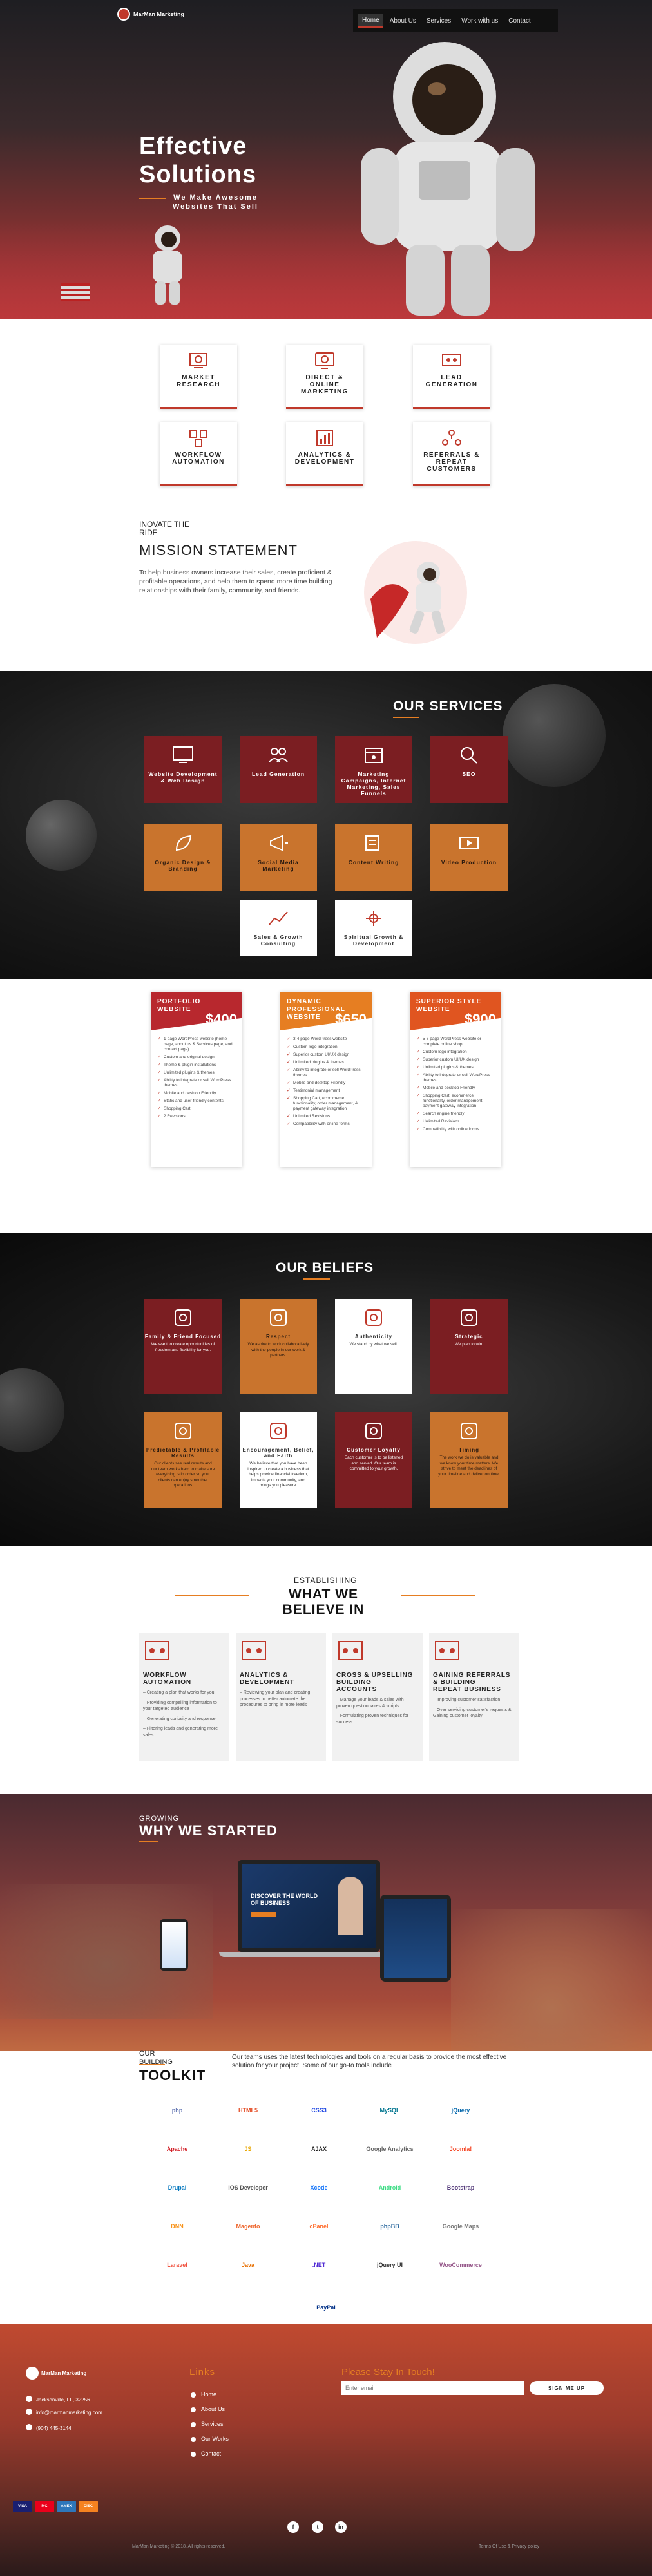  Describe the element at coordinates (278, 928) in the screenshot. I see `service-sales-growth: Sales & Growth Consulting` at that location.